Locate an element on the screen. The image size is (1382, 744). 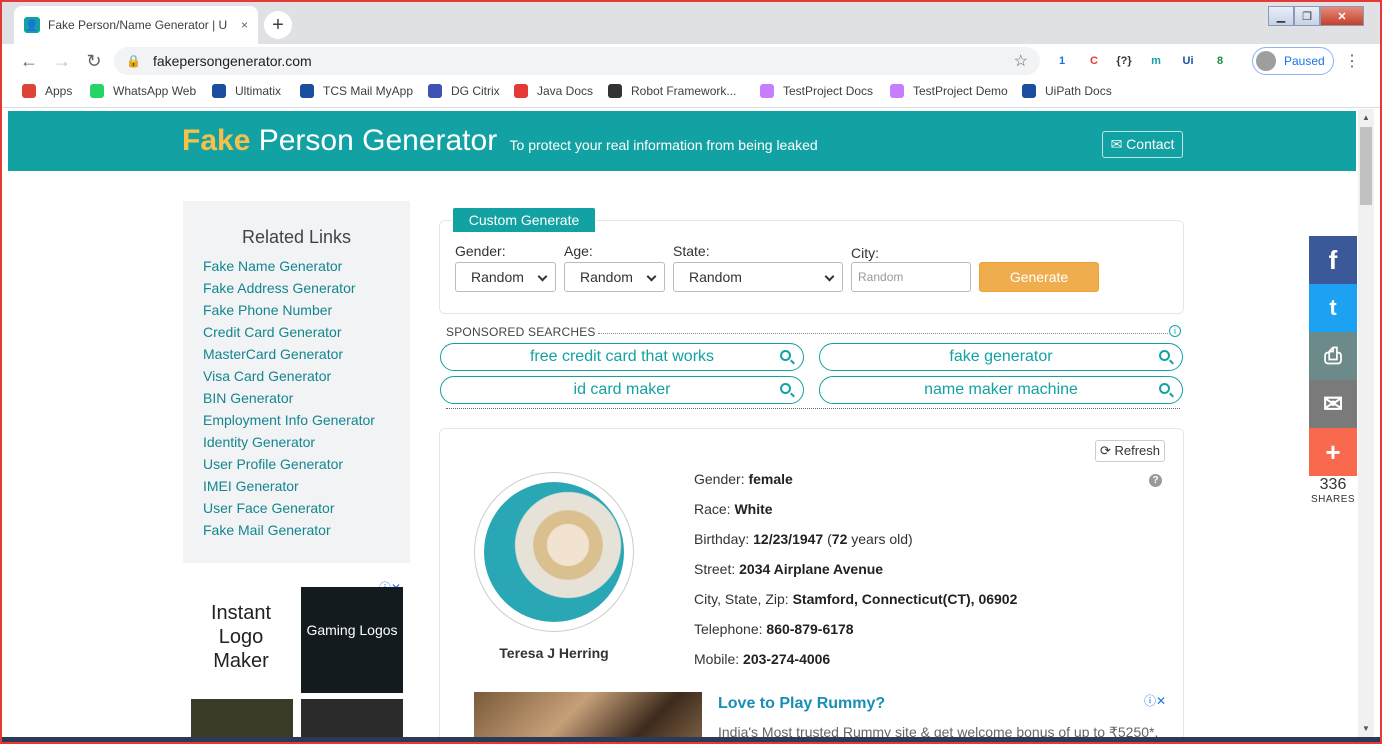
os-taskbar is located at coordinates (691, 740).